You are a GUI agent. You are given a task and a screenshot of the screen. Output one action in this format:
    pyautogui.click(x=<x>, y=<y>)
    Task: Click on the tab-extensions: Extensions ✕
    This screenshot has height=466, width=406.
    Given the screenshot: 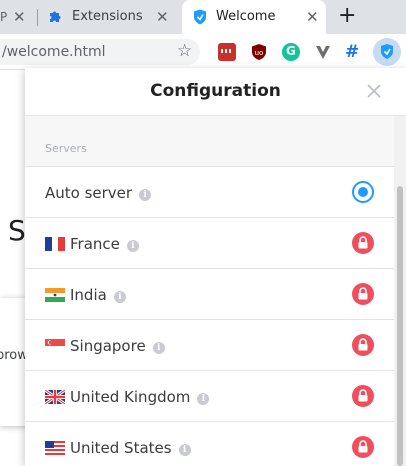 What is the action you would take?
    pyautogui.click(x=109, y=17)
    